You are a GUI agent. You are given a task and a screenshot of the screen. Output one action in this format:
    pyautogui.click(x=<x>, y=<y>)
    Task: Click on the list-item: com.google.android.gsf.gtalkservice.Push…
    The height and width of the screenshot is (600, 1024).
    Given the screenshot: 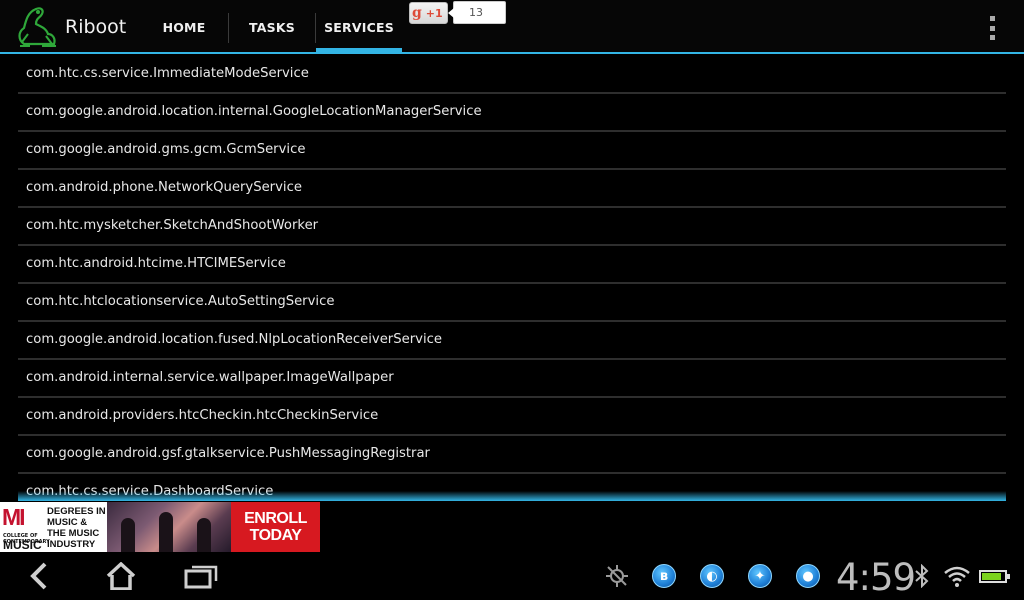 What is the action you would take?
    pyautogui.click(x=512, y=455)
    